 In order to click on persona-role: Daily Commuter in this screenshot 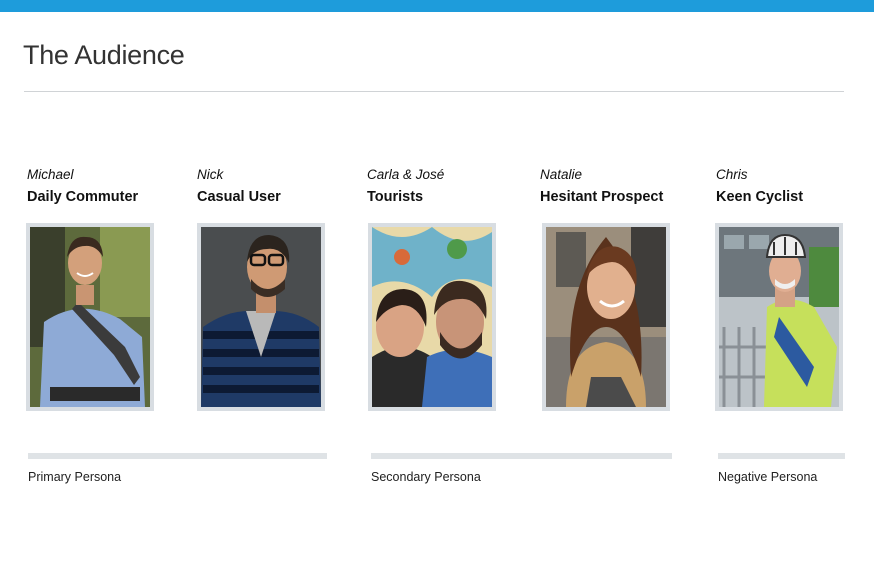, I will do `click(83, 197)`.